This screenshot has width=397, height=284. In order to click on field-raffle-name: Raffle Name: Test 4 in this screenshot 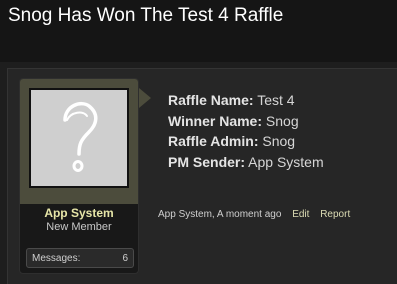, I will do `click(280, 100)`.